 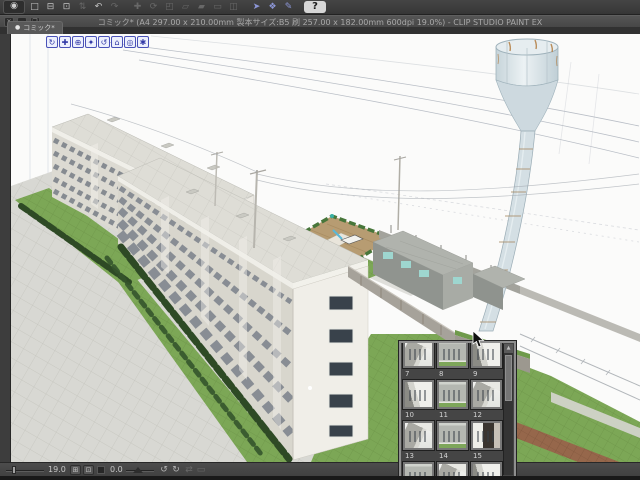 What do you see at coordinates (5, 248) in the screenshot?
I see `collapsed-palette-dock` at bounding box center [5, 248].